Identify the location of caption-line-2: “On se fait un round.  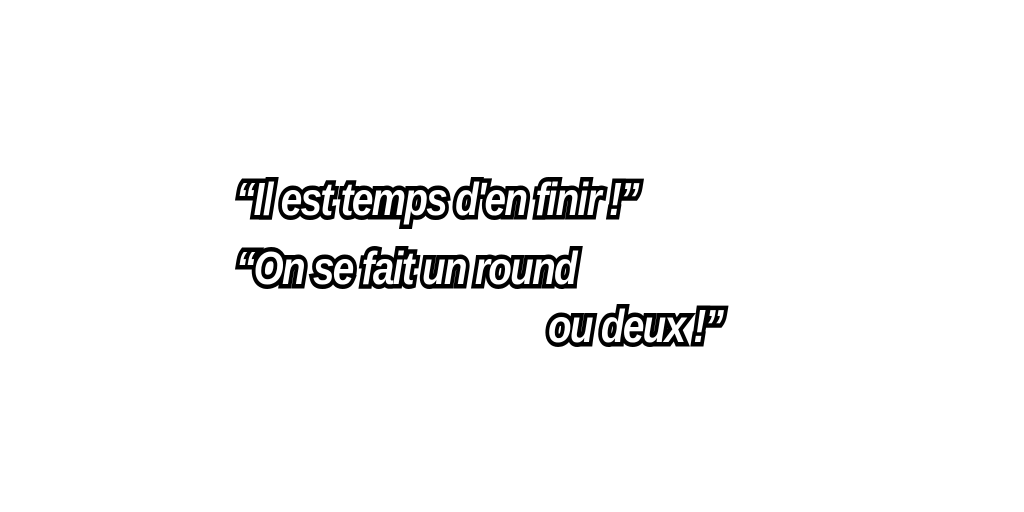
(406, 268).